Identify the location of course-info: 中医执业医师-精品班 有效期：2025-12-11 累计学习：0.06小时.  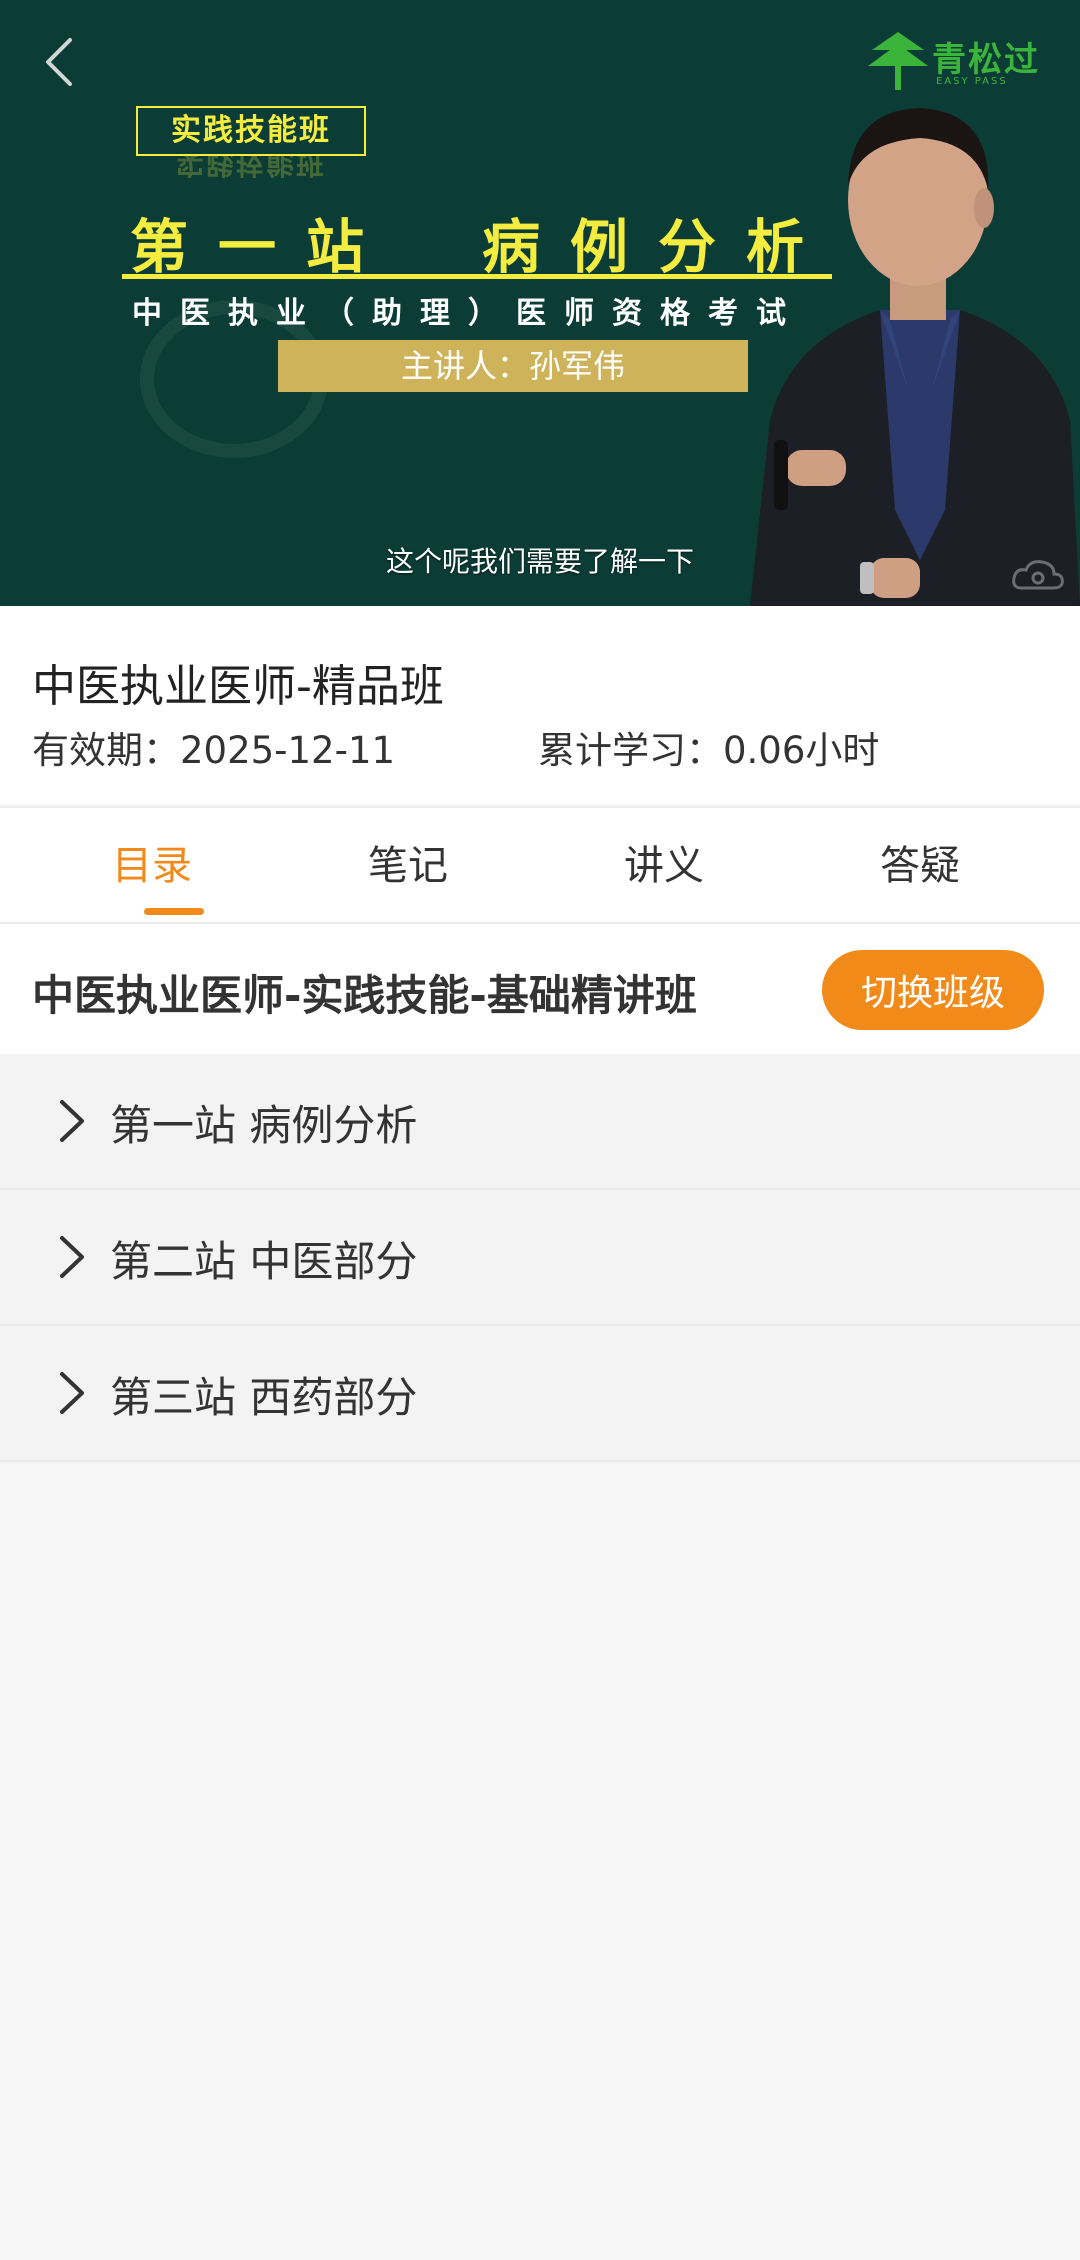
(540, 705).